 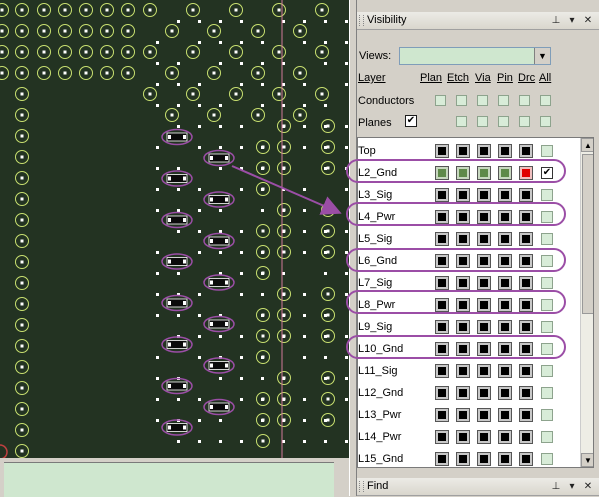 I want to click on command-area, so click(x=169, y=479).